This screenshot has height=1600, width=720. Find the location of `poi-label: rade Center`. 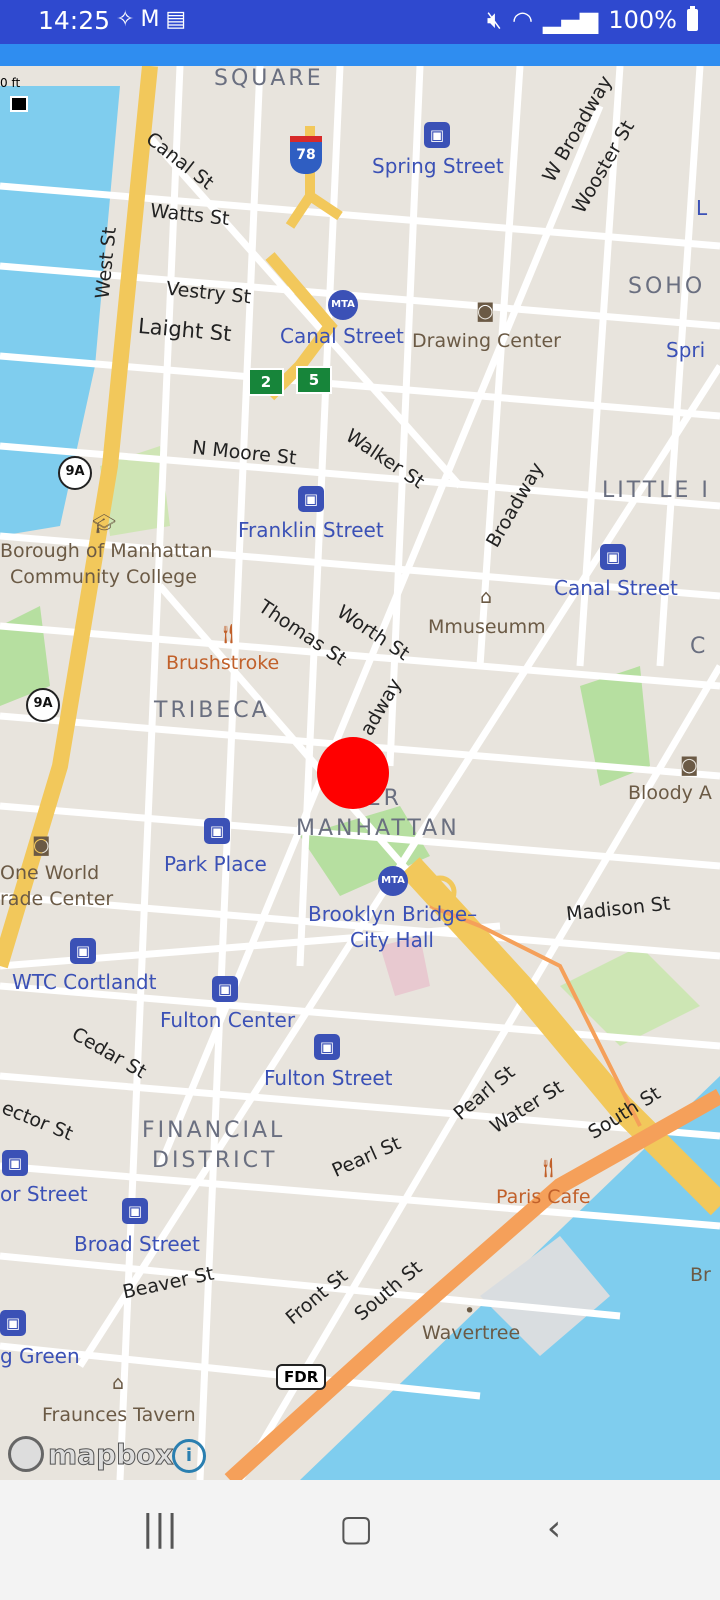

poi-label: rade Center is located at coordinates (56, 899).